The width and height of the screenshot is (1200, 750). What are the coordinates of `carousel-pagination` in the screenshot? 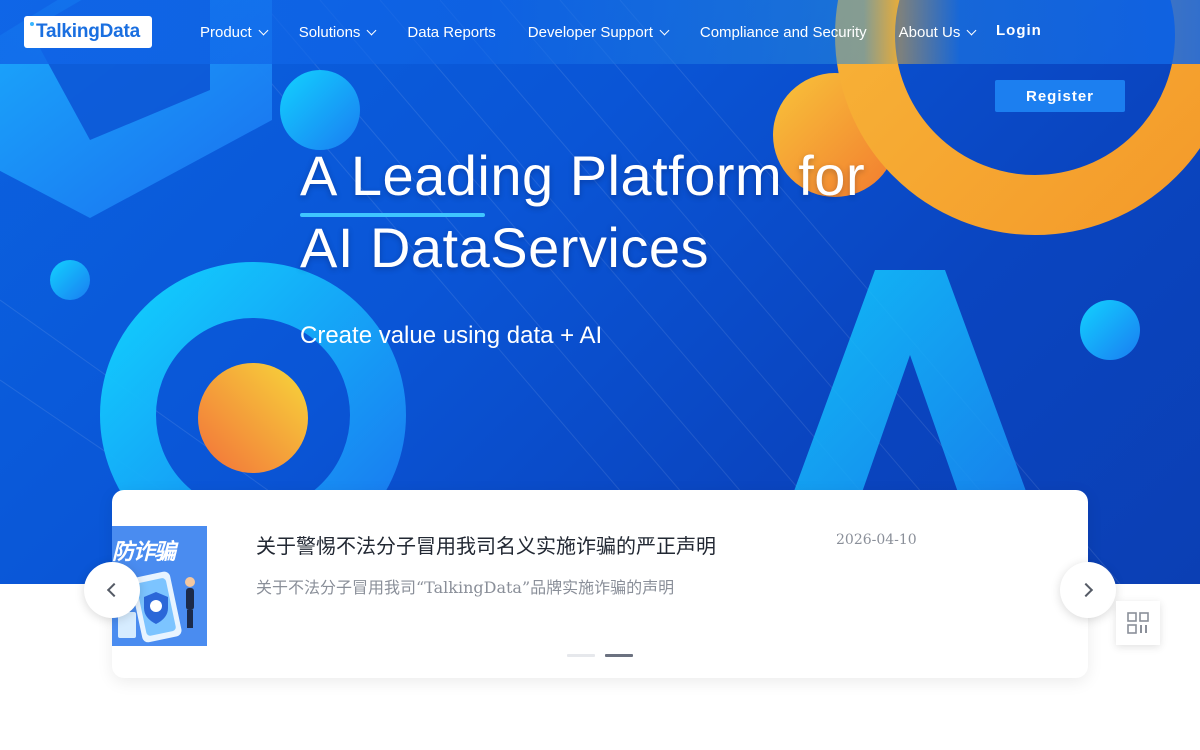 It's located at (605, 655).